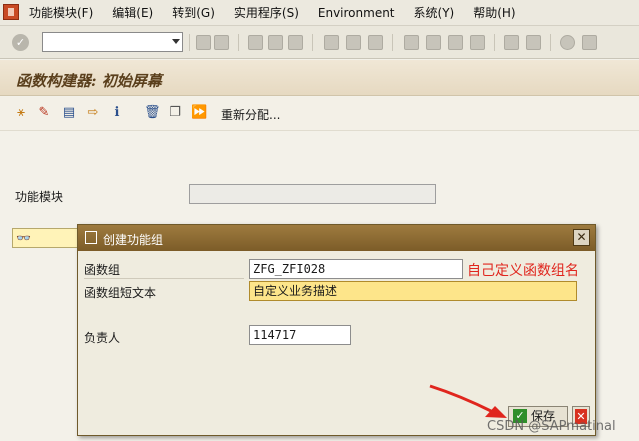 Image resolution: width=639 pixels, height=441 pixels. What do you see at coordinates (120, 293) in the screenshot?
I see `short-text-label: 函数组短文本` at bounding box center [120, 293].